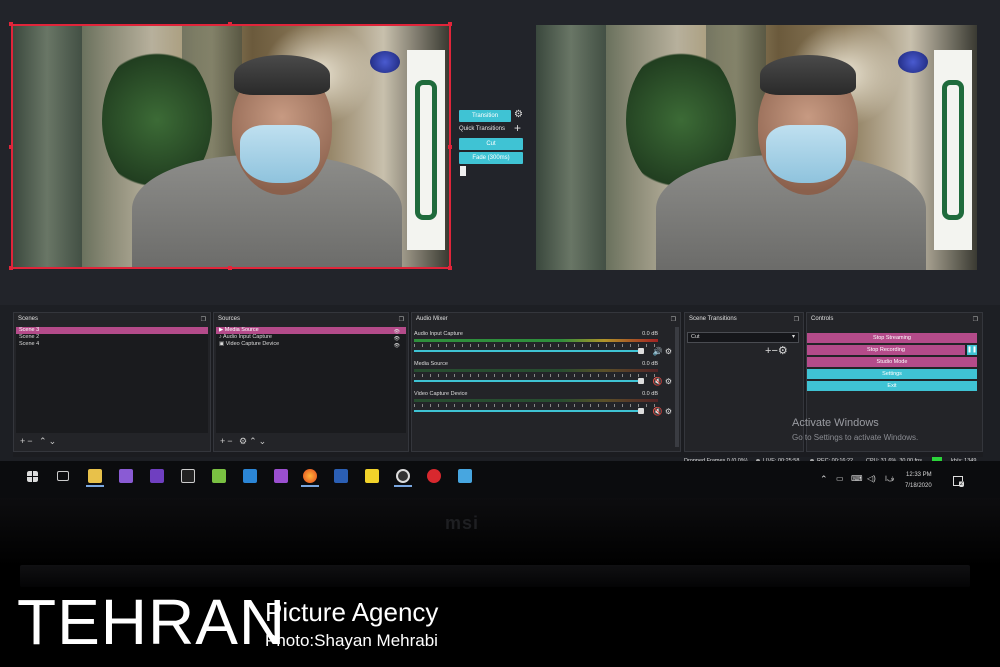 This screenshot has width=1000, height=667. What do you see at coordinates (892, 362) in the screenshot?
I see `studio-mode-button: Studio Mode` at bounding box center [892, 362].